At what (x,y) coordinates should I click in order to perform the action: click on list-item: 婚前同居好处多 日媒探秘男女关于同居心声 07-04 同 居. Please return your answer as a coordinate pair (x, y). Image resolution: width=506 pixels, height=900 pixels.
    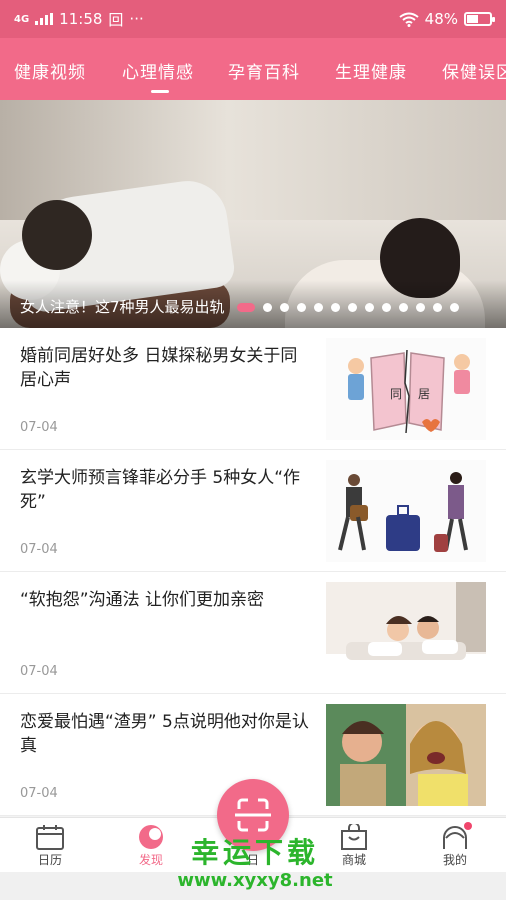
    Looking at the image, I should click on (253, 389).